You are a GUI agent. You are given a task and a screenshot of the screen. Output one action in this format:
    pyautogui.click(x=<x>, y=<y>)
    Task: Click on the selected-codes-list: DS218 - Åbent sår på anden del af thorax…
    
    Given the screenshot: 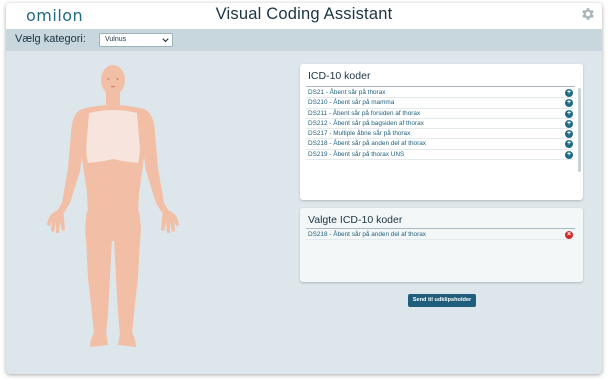 What is the action you would take?
    pyautogui.click(x=439, y=235)
    